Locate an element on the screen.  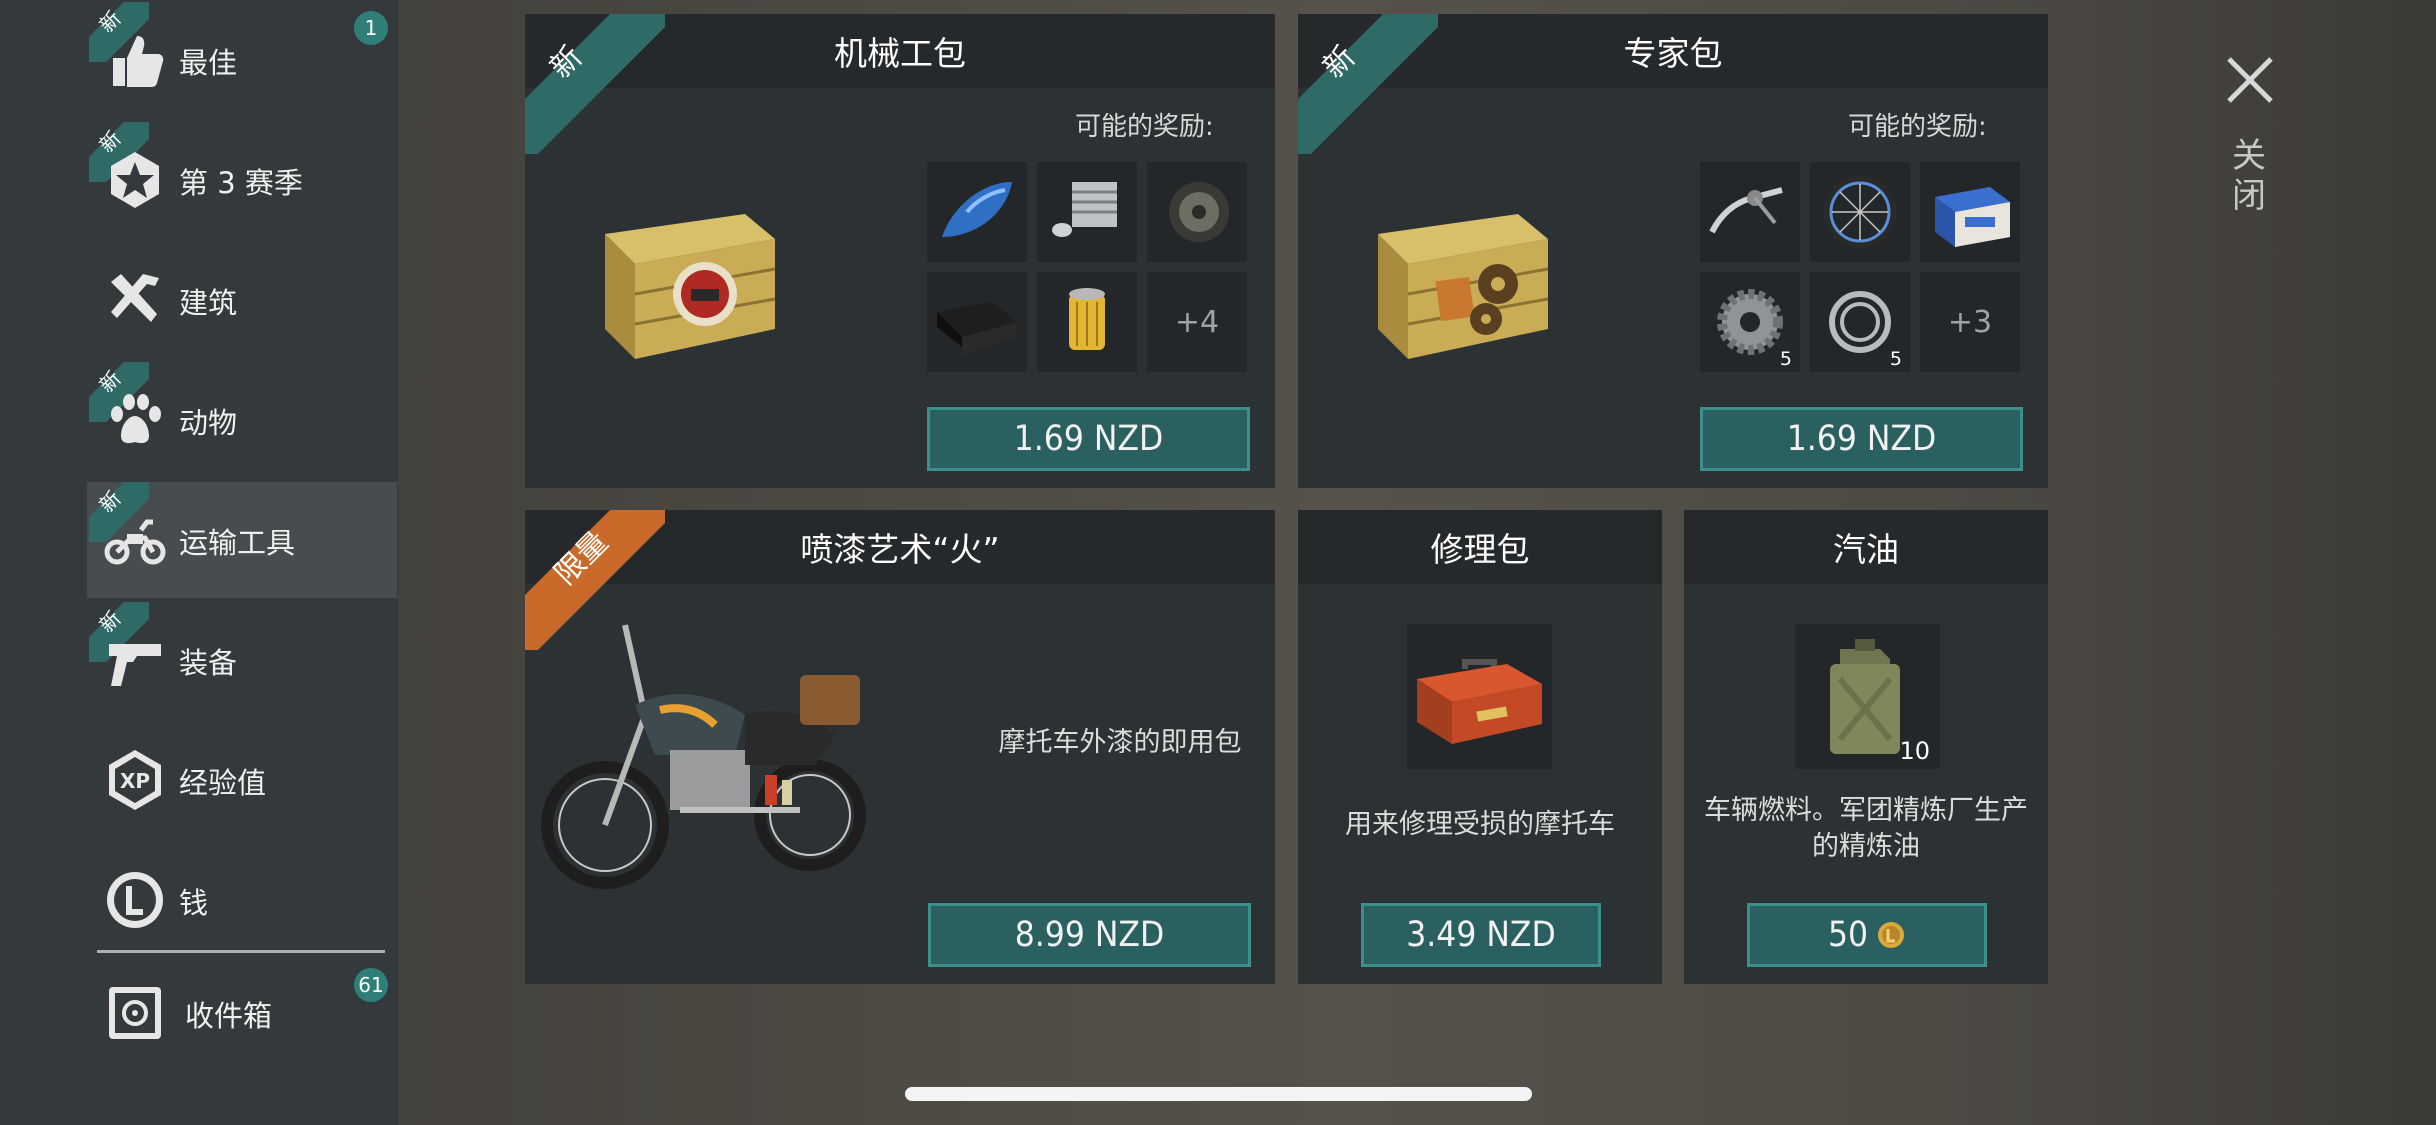
card-description: 用来修理受损的摩托车 is located at coordinates (1480, 824).